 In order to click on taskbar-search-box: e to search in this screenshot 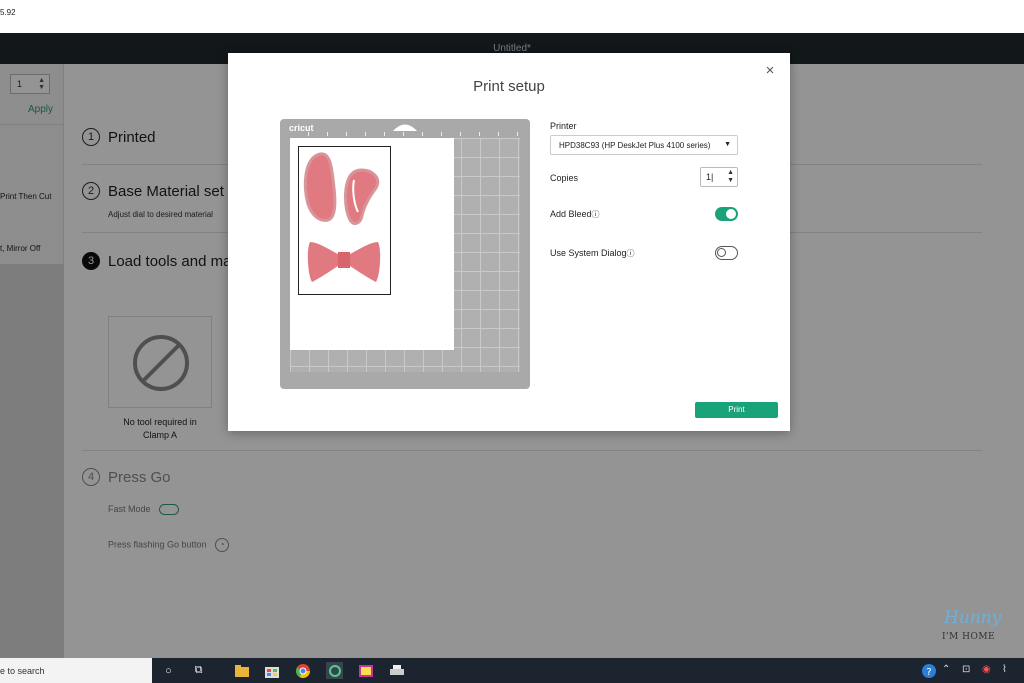, I will do `click(76, 670)`.